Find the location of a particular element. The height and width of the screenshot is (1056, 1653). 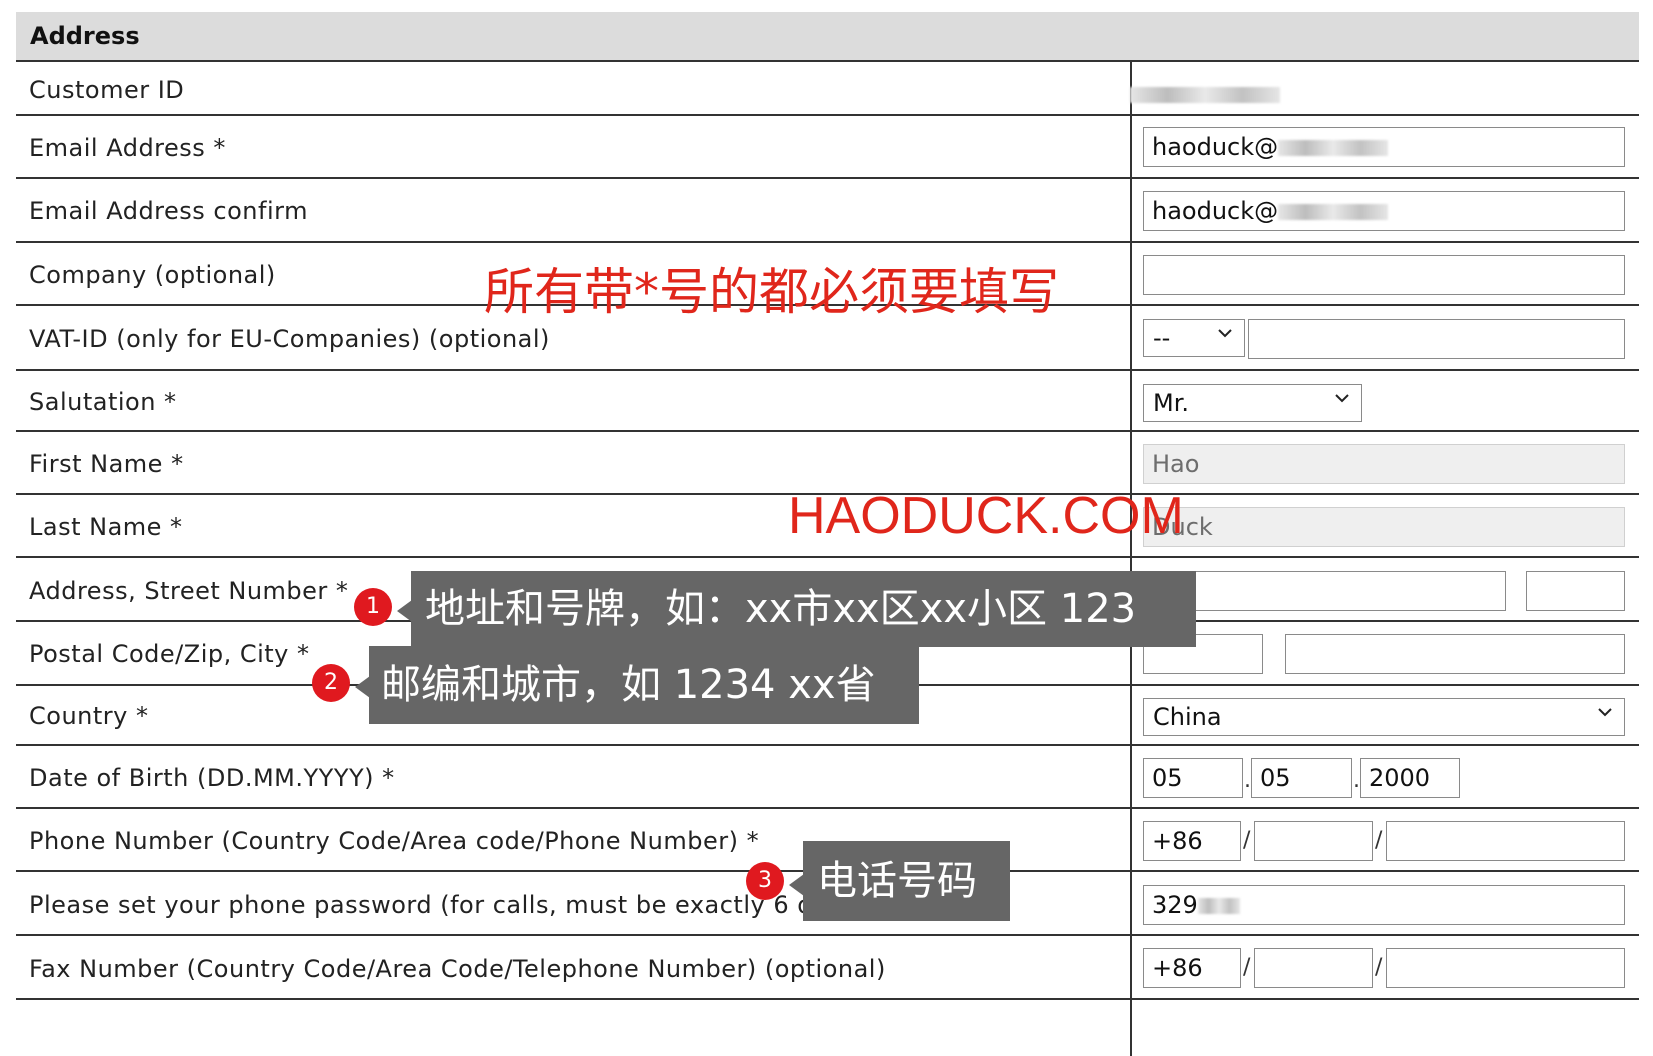

street-label: Address, Street Number * is located at coordinates (189, 591).